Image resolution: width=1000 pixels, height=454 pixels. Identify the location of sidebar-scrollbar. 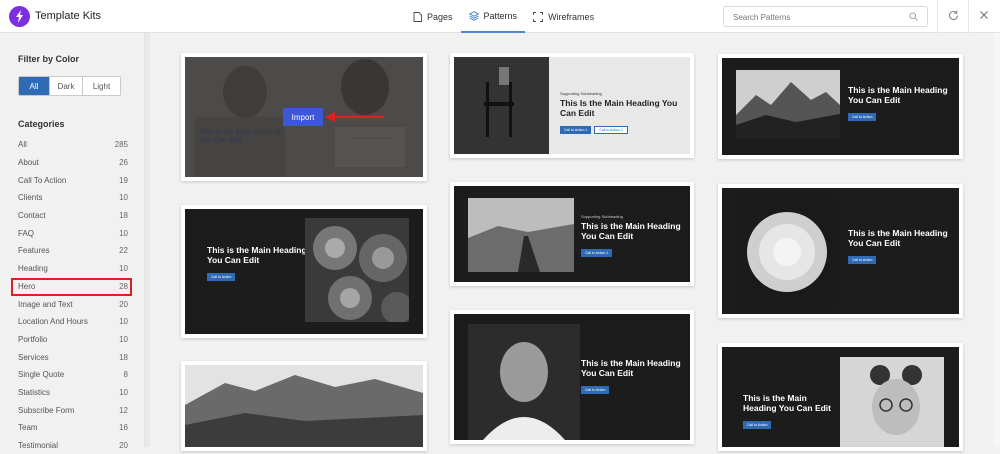
(147, 240).